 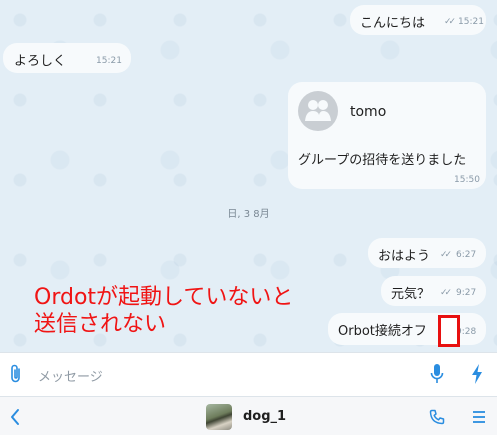 I want to click on back-icon, so click(x=15, y=417).